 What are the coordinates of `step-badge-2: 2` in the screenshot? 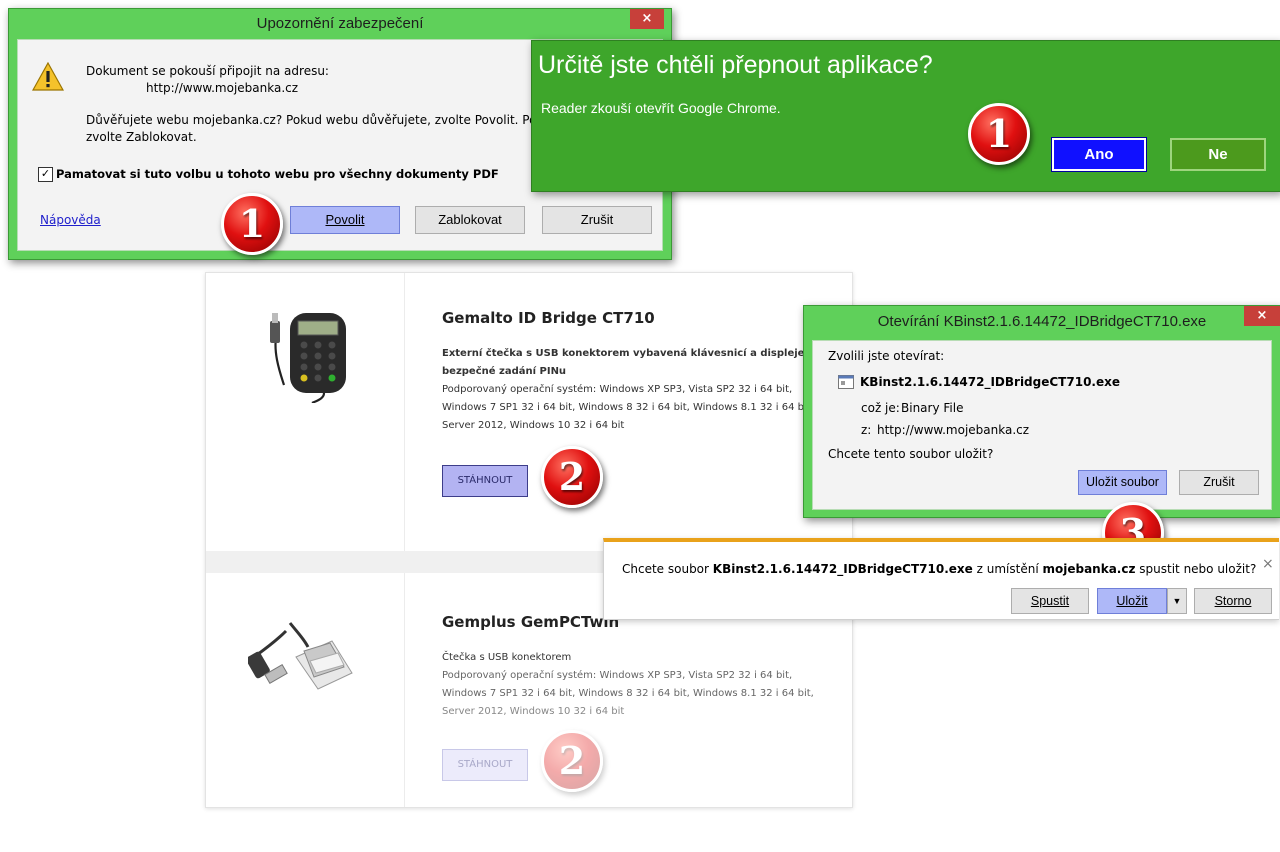 It's located at (572, 477).